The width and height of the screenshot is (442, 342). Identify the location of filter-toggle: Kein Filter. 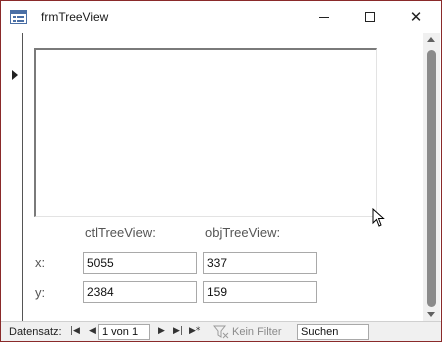
(257, 332).